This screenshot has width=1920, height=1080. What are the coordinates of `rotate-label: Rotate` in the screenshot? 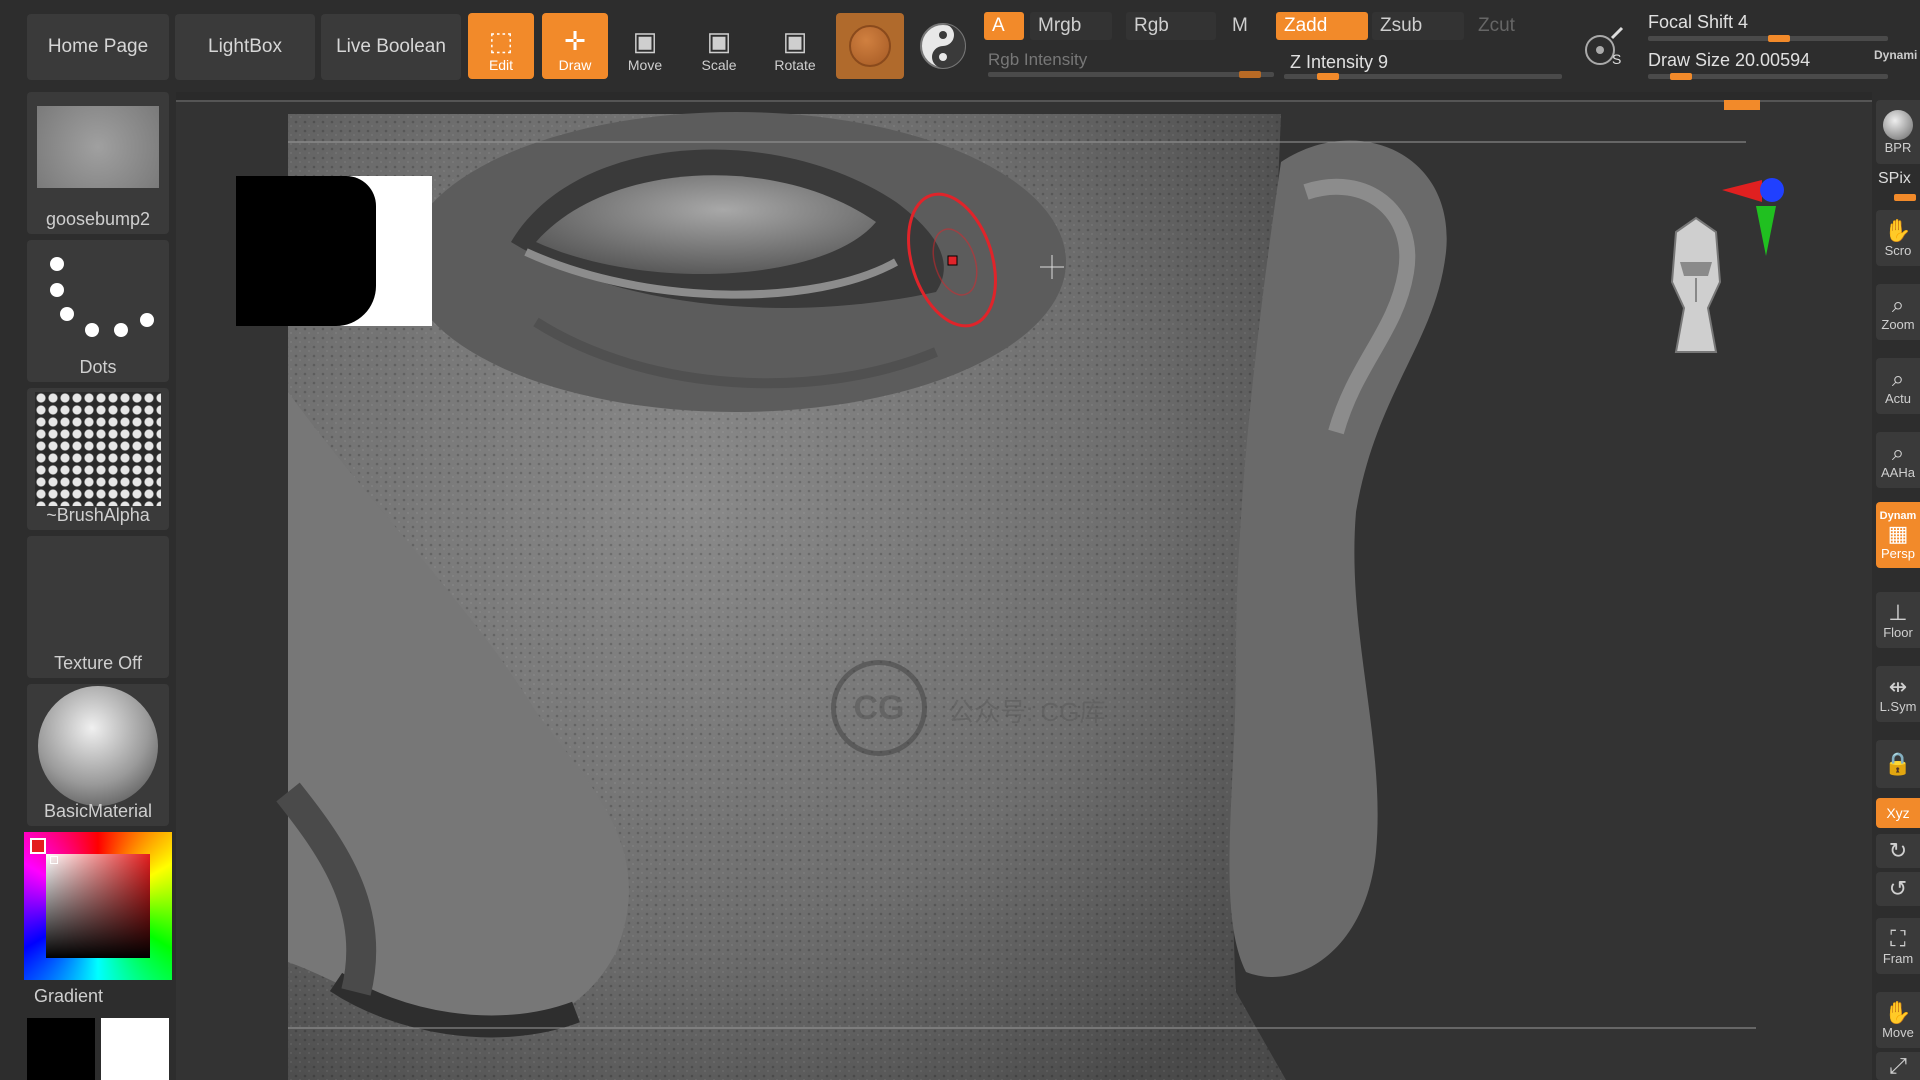 It's located at (795, 65).